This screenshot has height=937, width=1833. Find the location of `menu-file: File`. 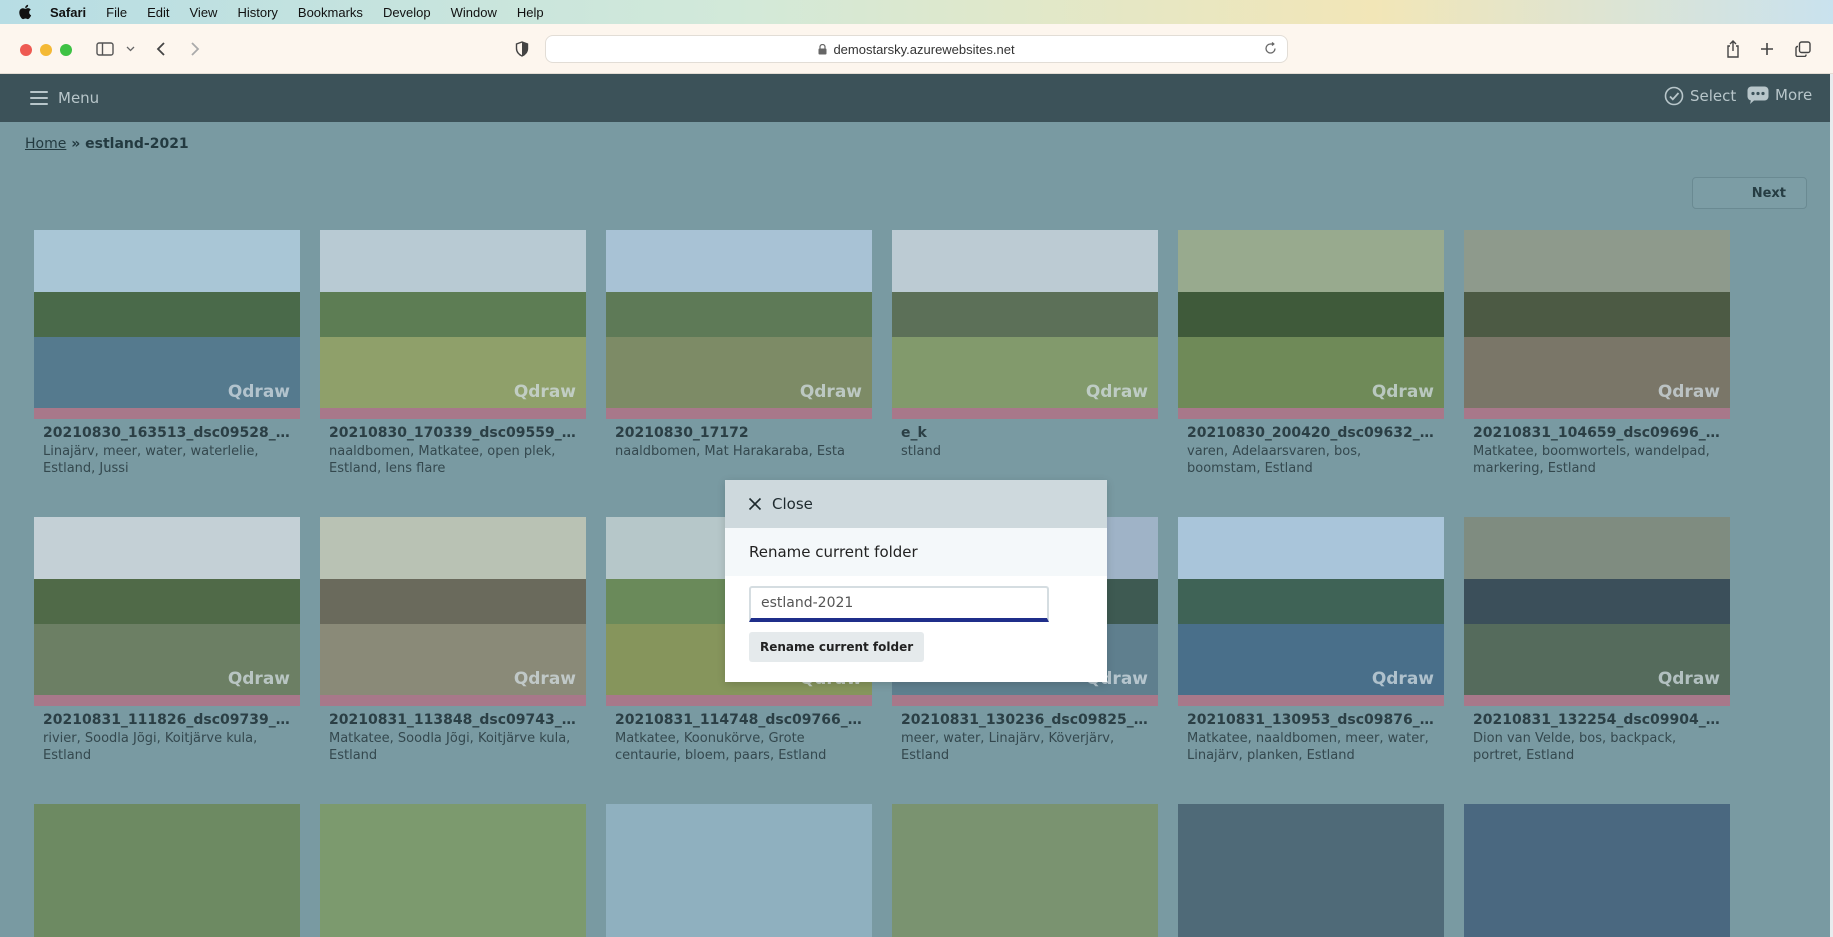

menu-file: File is located at coordinates (116, 12).